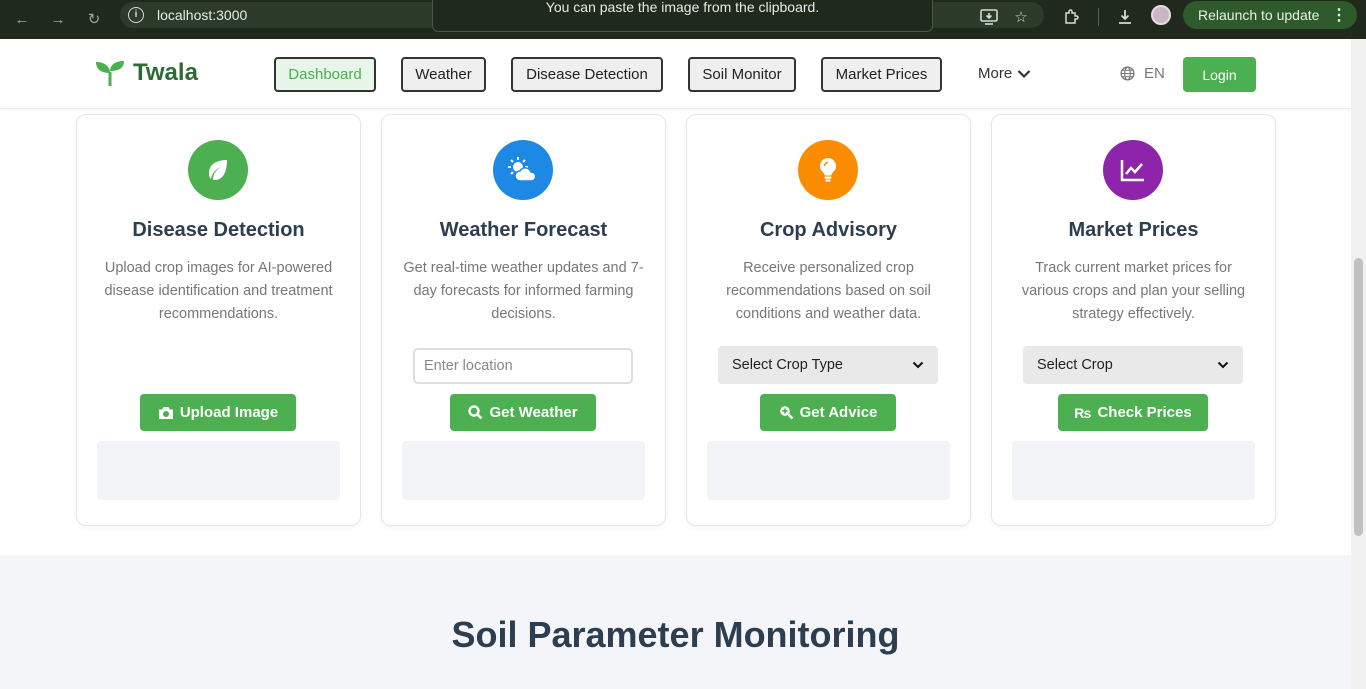 The height and width of the screenshot is (689, 1366). I want to click on back-icon: ←, so click(22, 19).